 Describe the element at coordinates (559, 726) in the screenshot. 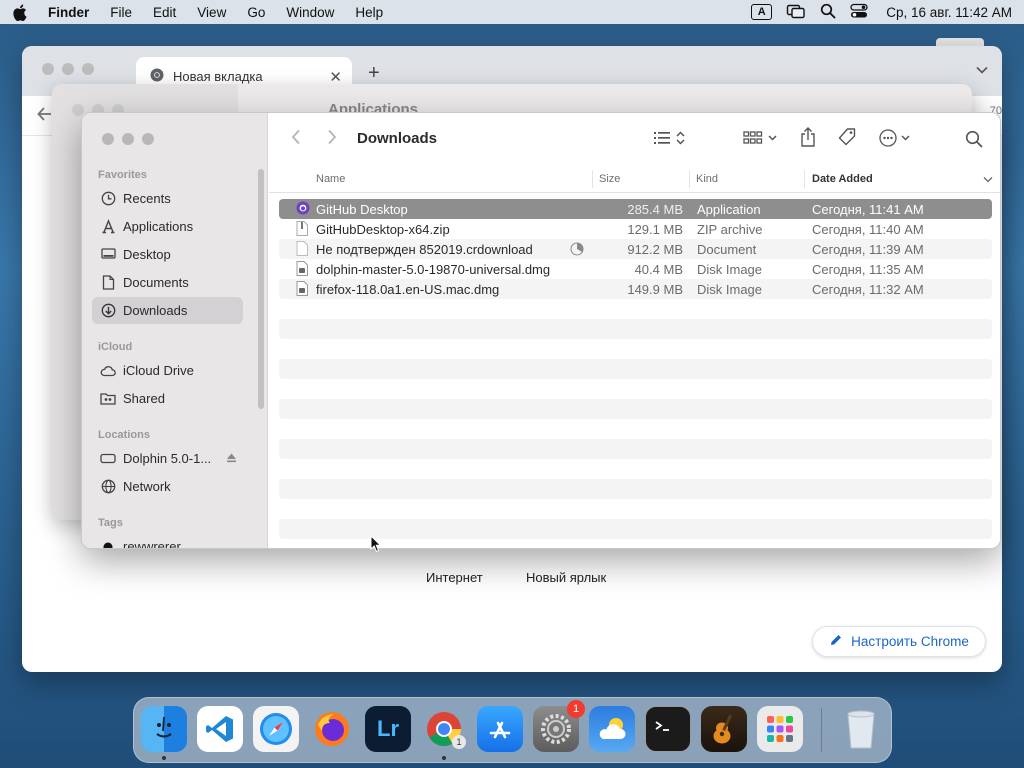

I see `dock-system-settings-icon: 1` at that location.